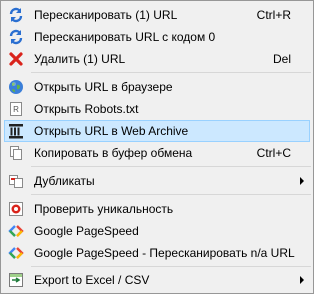 Image resolution: width=320 pixels, height=294 pixels. I want to click on menu-item-open-in-browser: Открыть URL в браузере, so click(157, 87).